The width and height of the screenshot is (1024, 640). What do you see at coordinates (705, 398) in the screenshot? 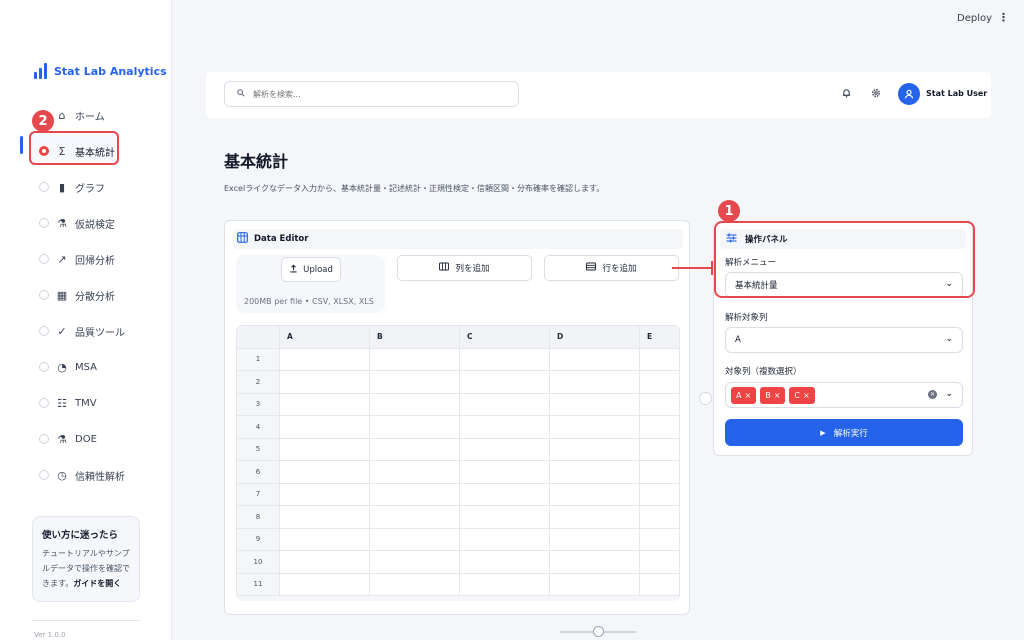
I see `resize-handle` at bounding box center [705, 398].